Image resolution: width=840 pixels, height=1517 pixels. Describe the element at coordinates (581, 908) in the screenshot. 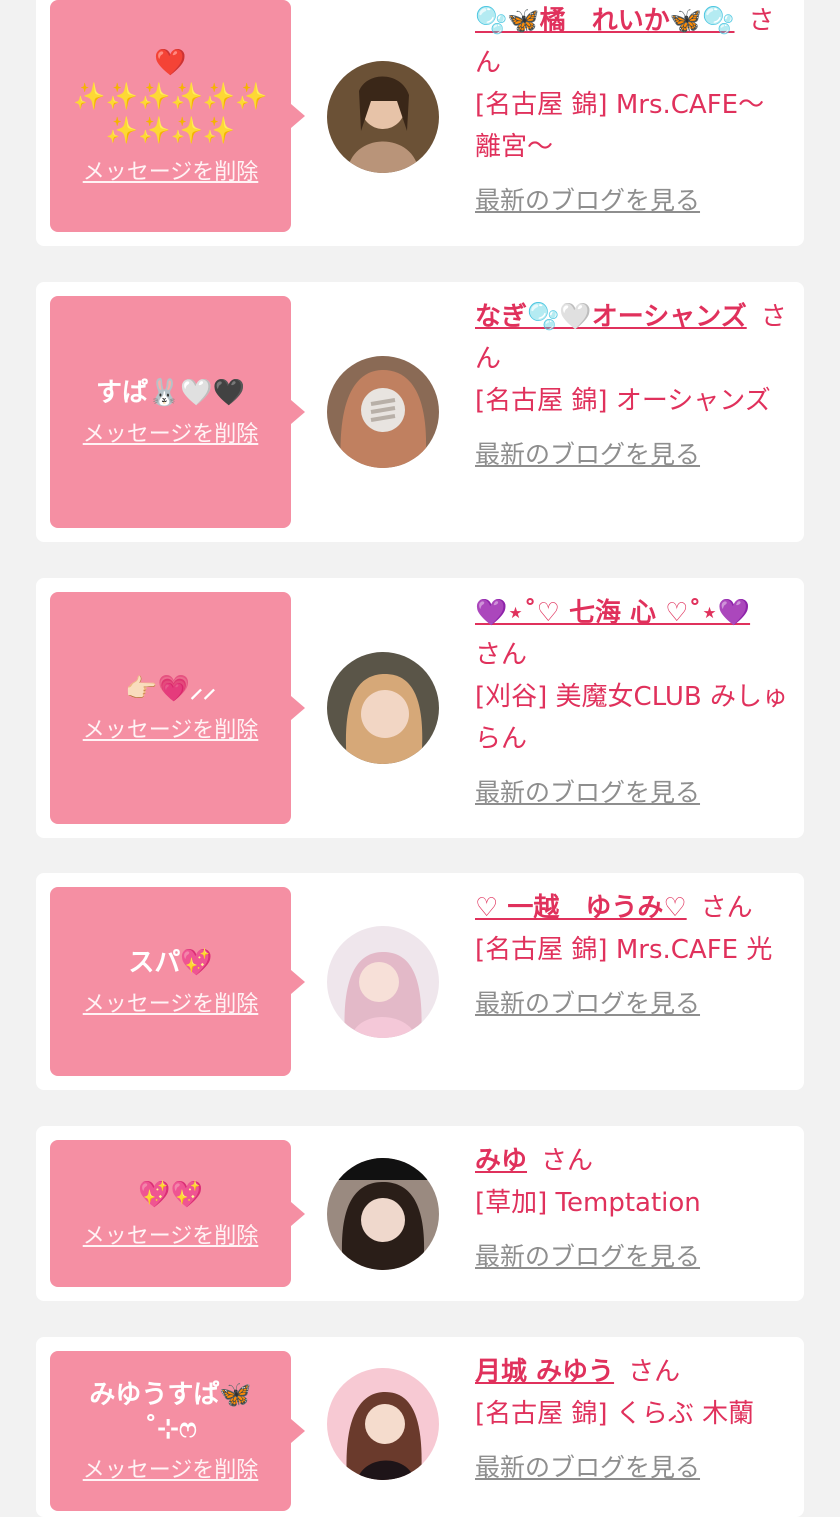

I see `cast-name-link: ♡ 一越 ゆうみ♡` at that location.